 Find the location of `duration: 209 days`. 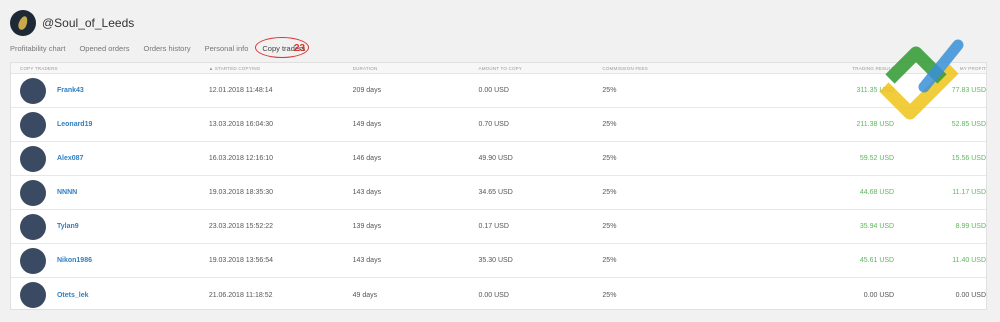

duration: 209 days is located at coordinates (367, 90).